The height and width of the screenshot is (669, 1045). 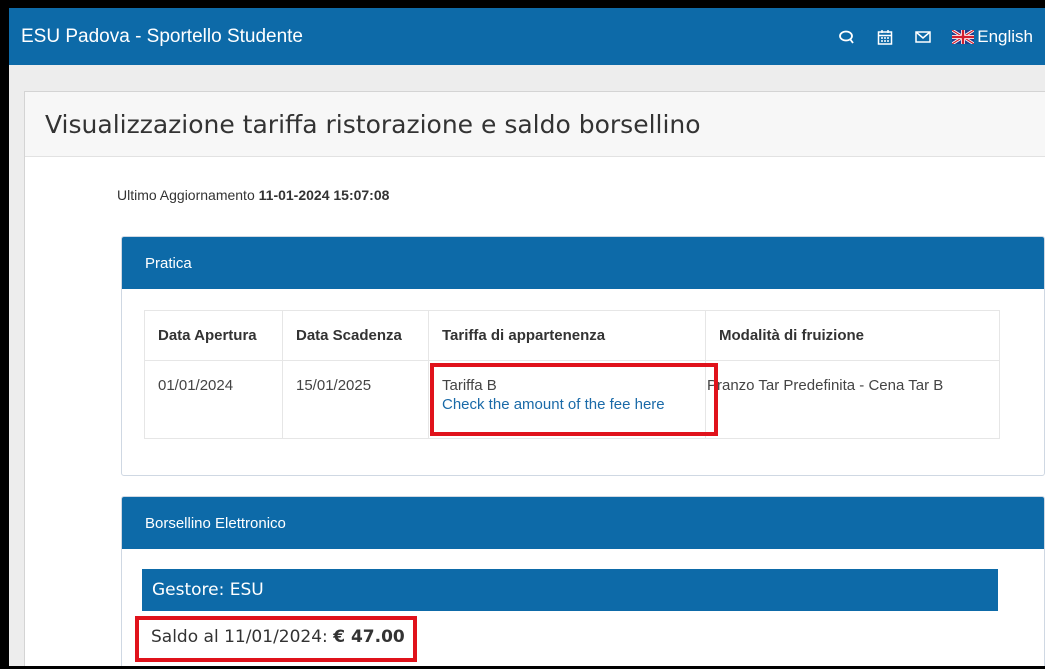 I want to click on borsellino-panel-heading: Borsellino Elettronico, so click(x=583, y=523).